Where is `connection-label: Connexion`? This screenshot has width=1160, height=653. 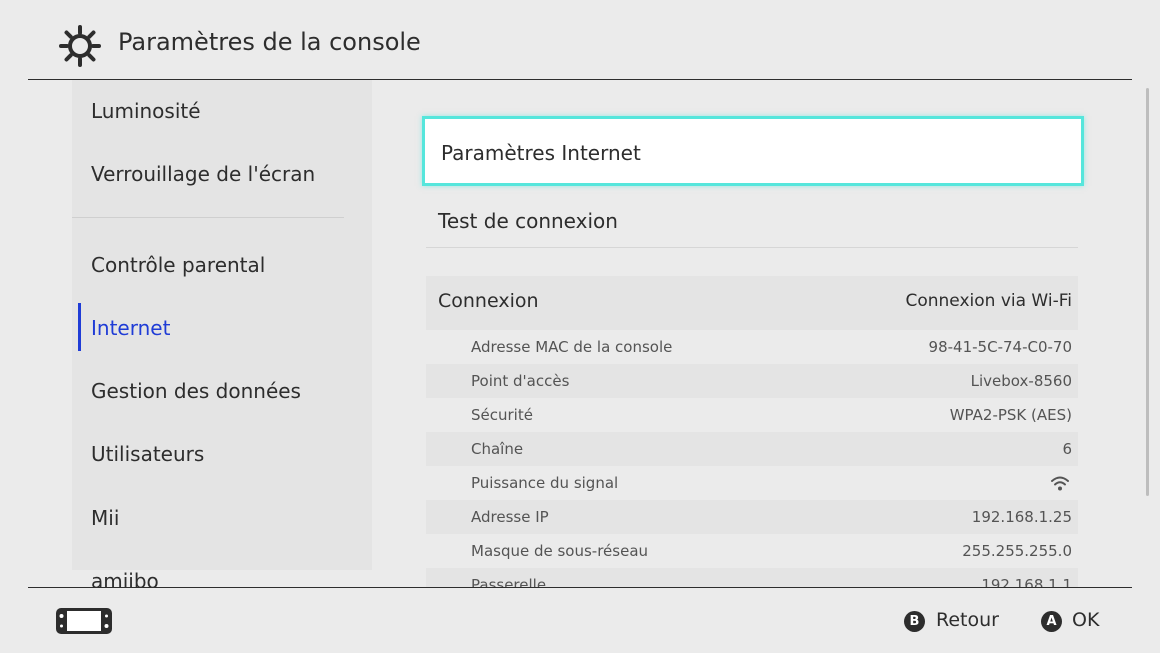
connection-label: Connexion is located at coordinates (488, 301).